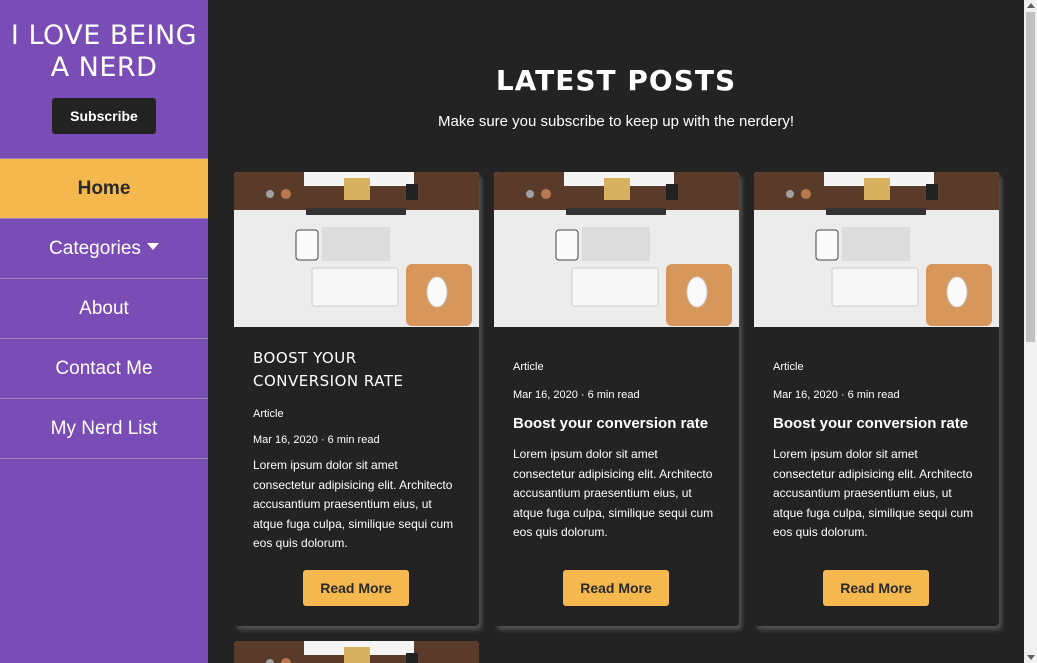  I want to click on nav-item-label: Home, so click(104, 188).